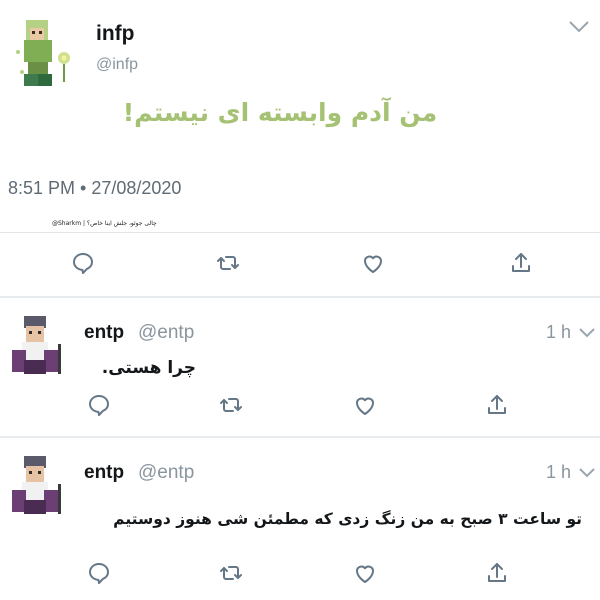 Image resolution: width=600 pixels, height=600 pixels. Describe the element at coordinates (94, 188) in the screenshot. I see `tweet-timestamp: 8:51 PM • 27/08/2020` at that location.